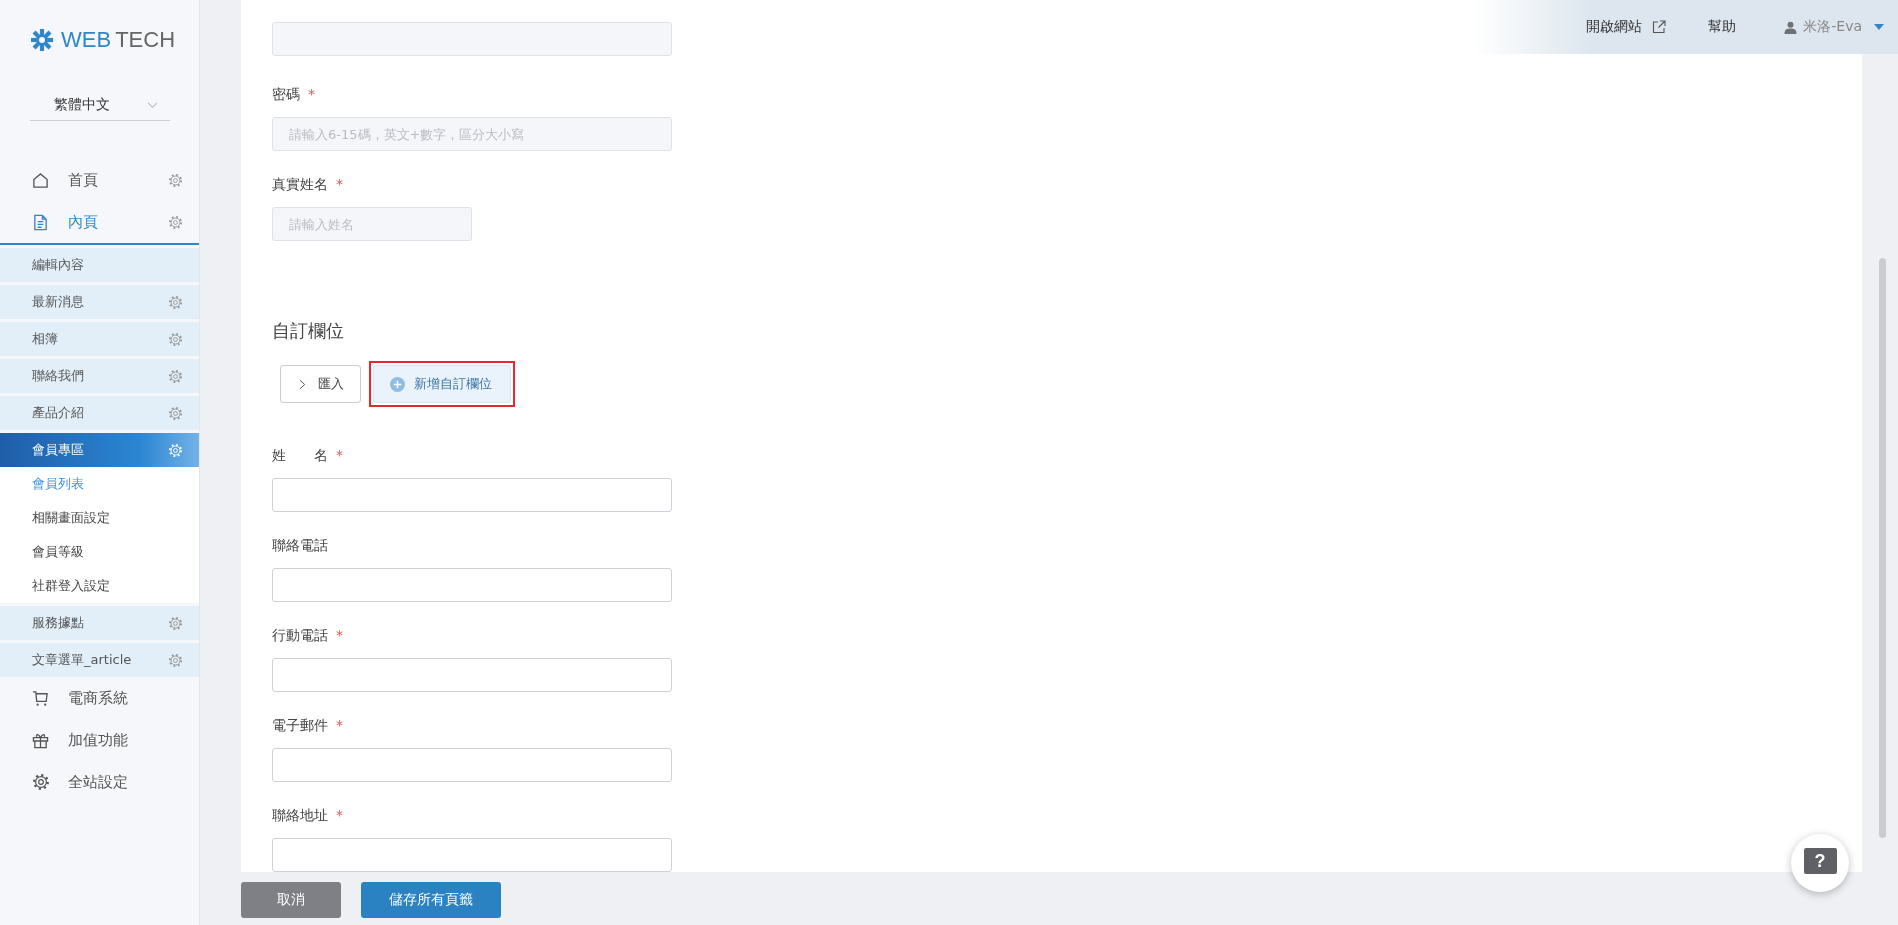  What do you see at coordinates (83, 221) in the screenshot?
I see `nav-item: 內頁` at bounding box center [83, 221].